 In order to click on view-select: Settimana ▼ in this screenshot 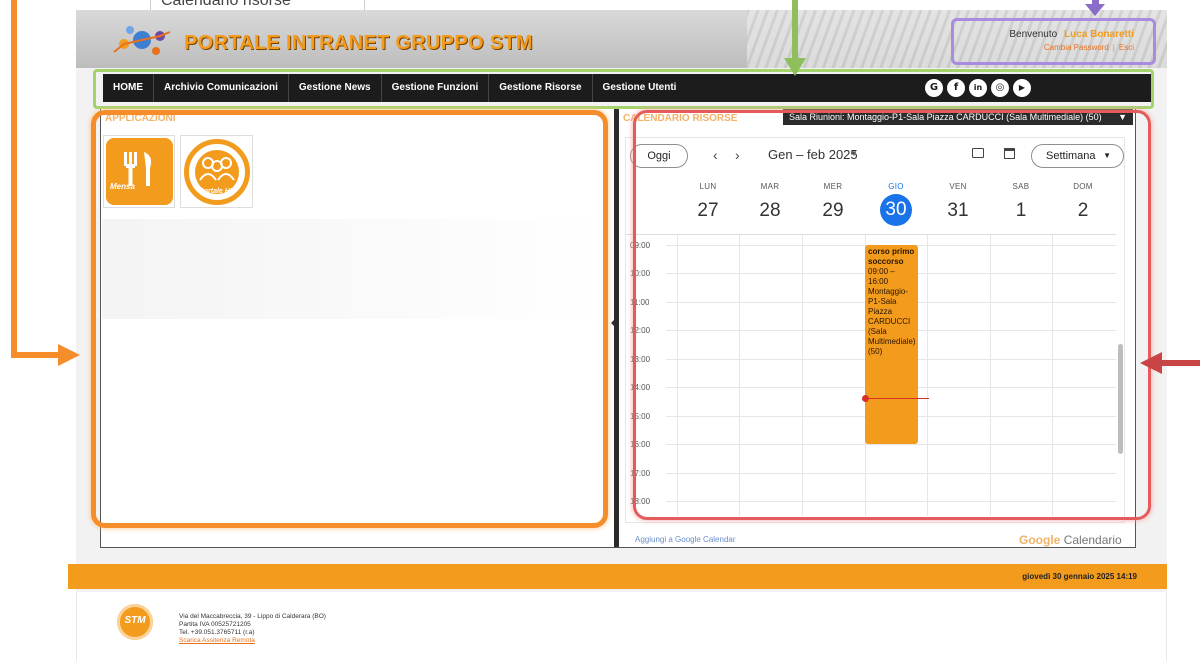, I will do `click(1077, 156)`.